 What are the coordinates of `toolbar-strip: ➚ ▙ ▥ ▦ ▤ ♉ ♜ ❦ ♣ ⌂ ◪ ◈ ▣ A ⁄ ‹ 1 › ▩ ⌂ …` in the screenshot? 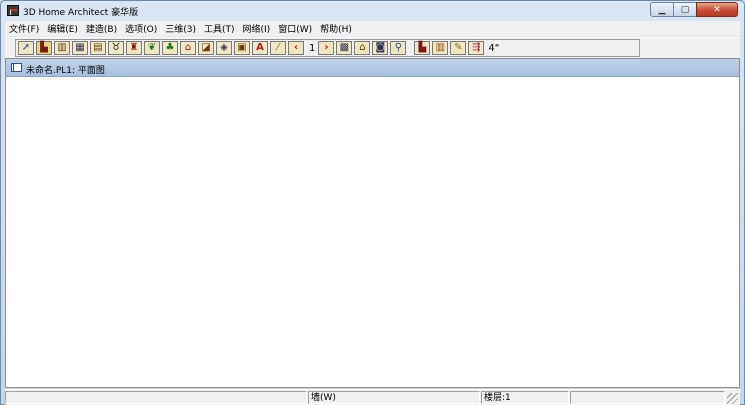 It's located at (327, 48).